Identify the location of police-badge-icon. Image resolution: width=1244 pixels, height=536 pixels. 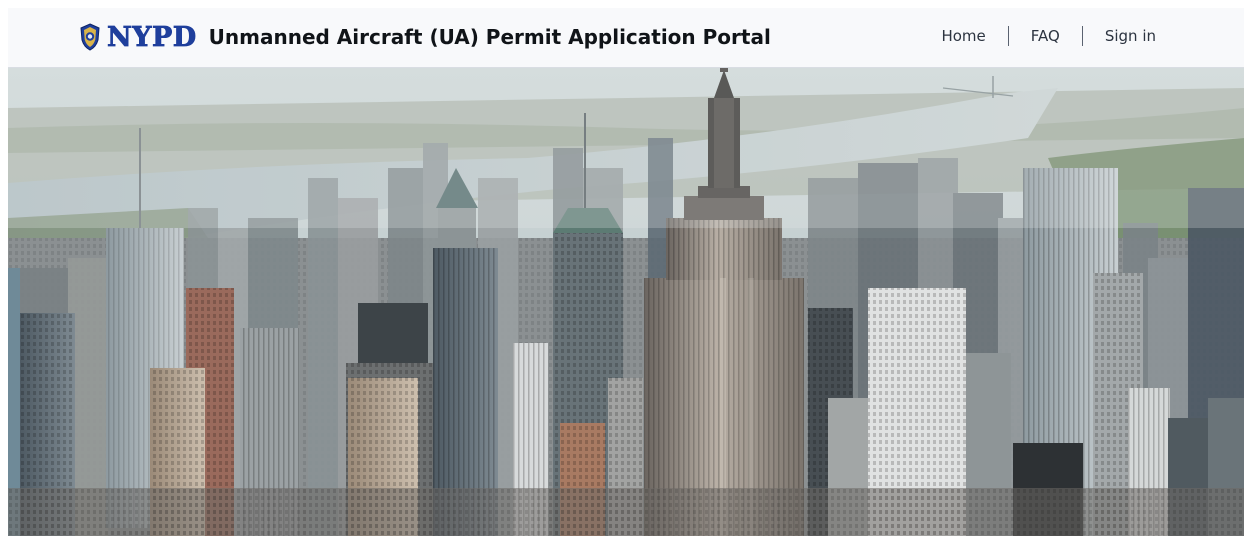
(90, 37).